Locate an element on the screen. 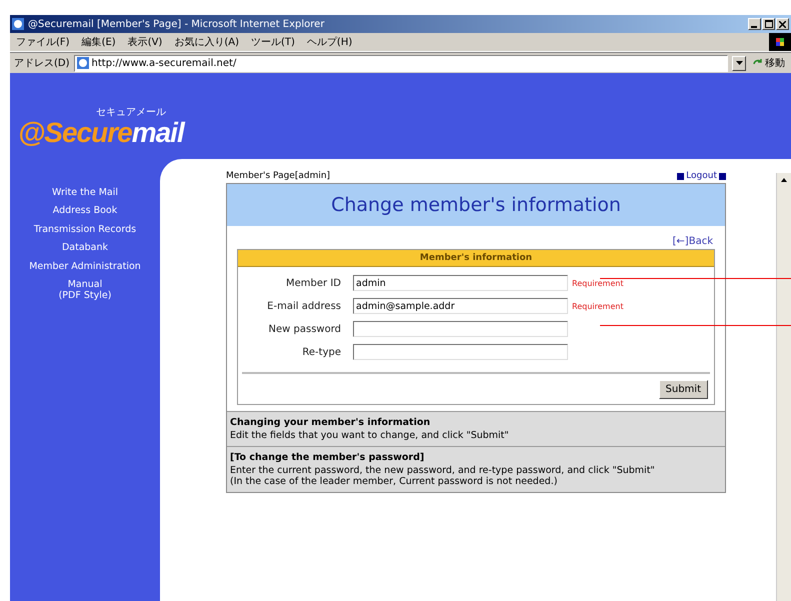 Image resolution: width=791 pixels, height=601 pixels. go-button: 移動 is located at coordinates (768, 63).